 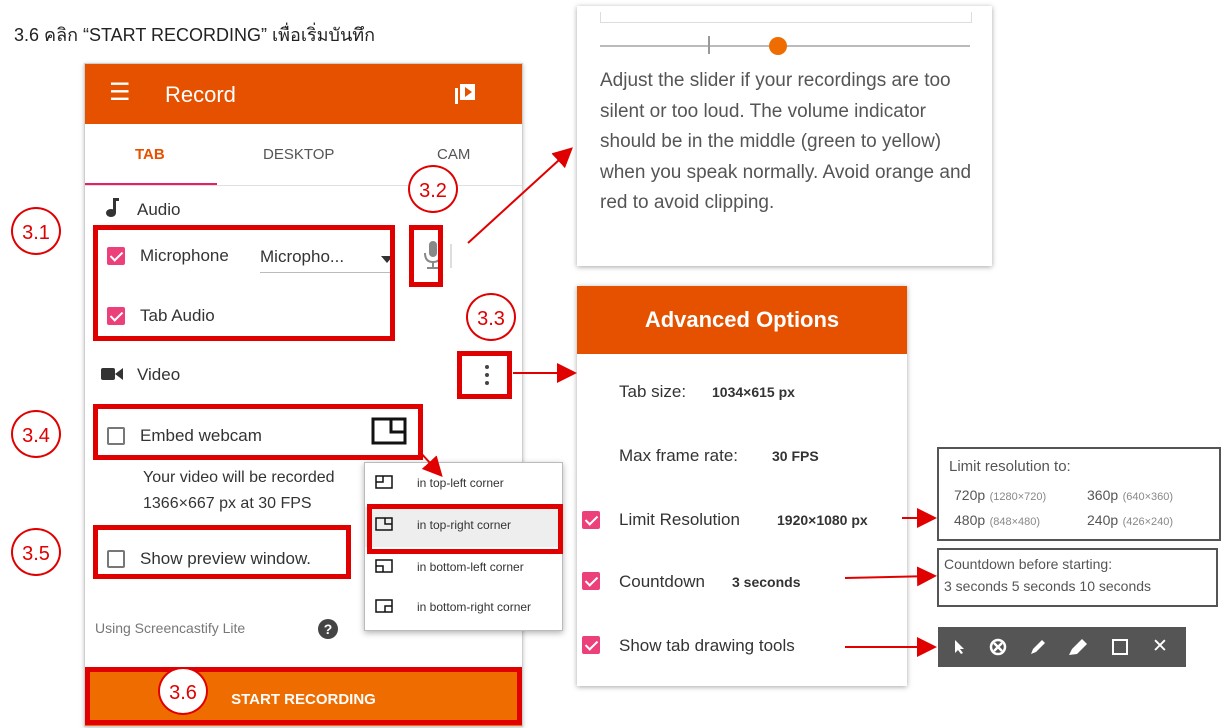 What do you see at coordinates (36, 434) in the screenshot?
I see `step-circle-3-4: 3.4` at bounding box center [36, 434].